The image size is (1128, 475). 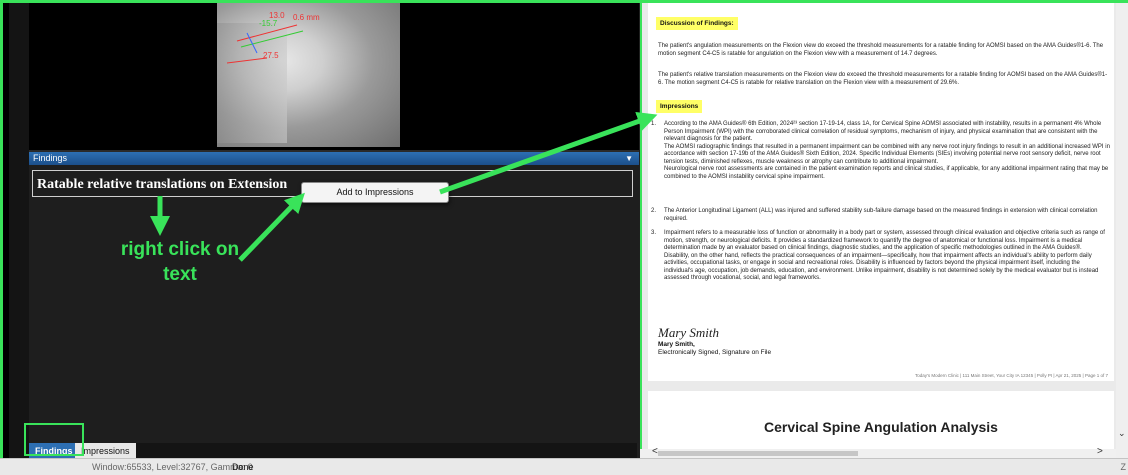 What do you see at coordinates (679, 106) in the screenshot?
I see `impressions-heading: Impressions` at bounding box center [679, 106].